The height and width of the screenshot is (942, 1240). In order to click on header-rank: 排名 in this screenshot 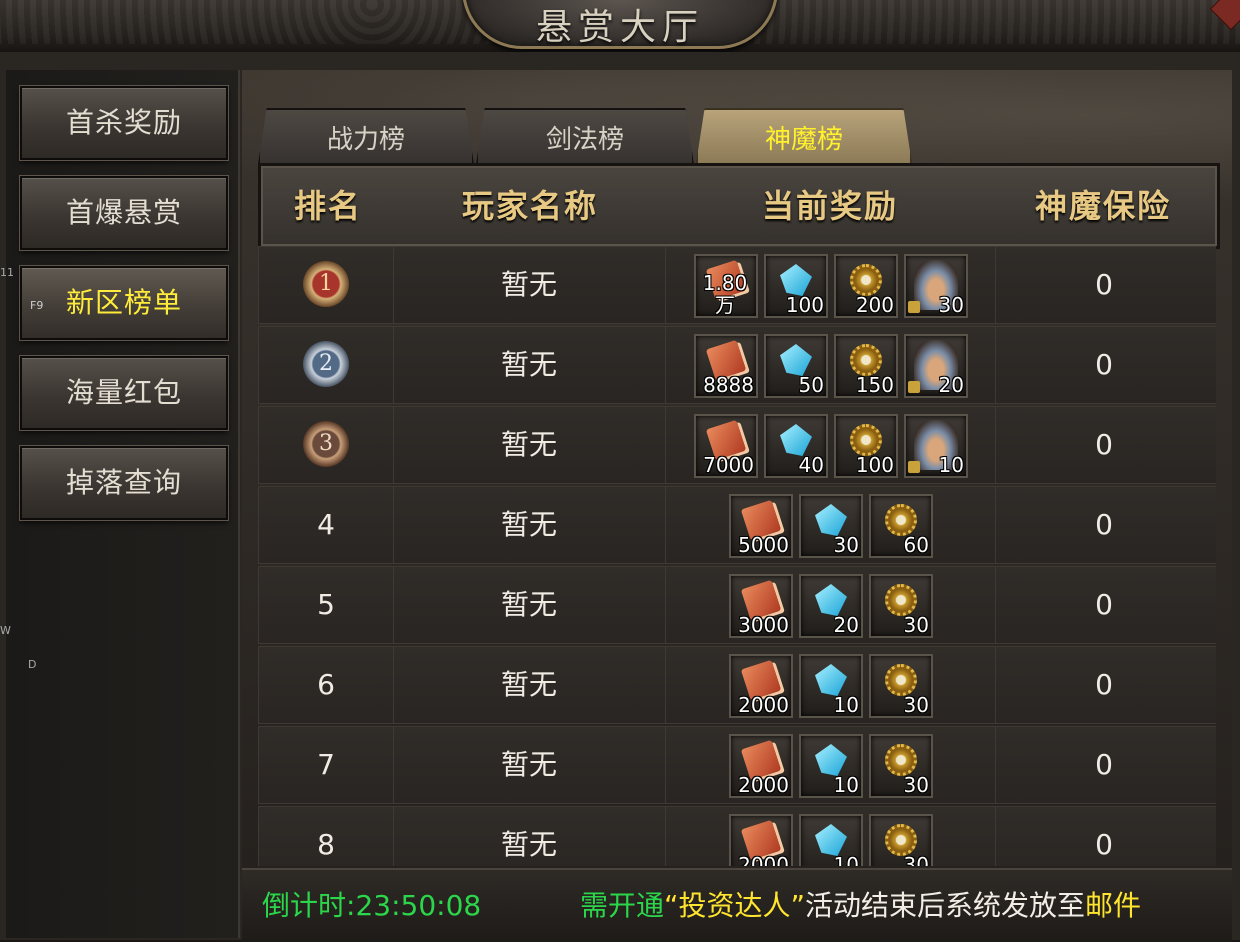, I will do `click(327, 206)`.